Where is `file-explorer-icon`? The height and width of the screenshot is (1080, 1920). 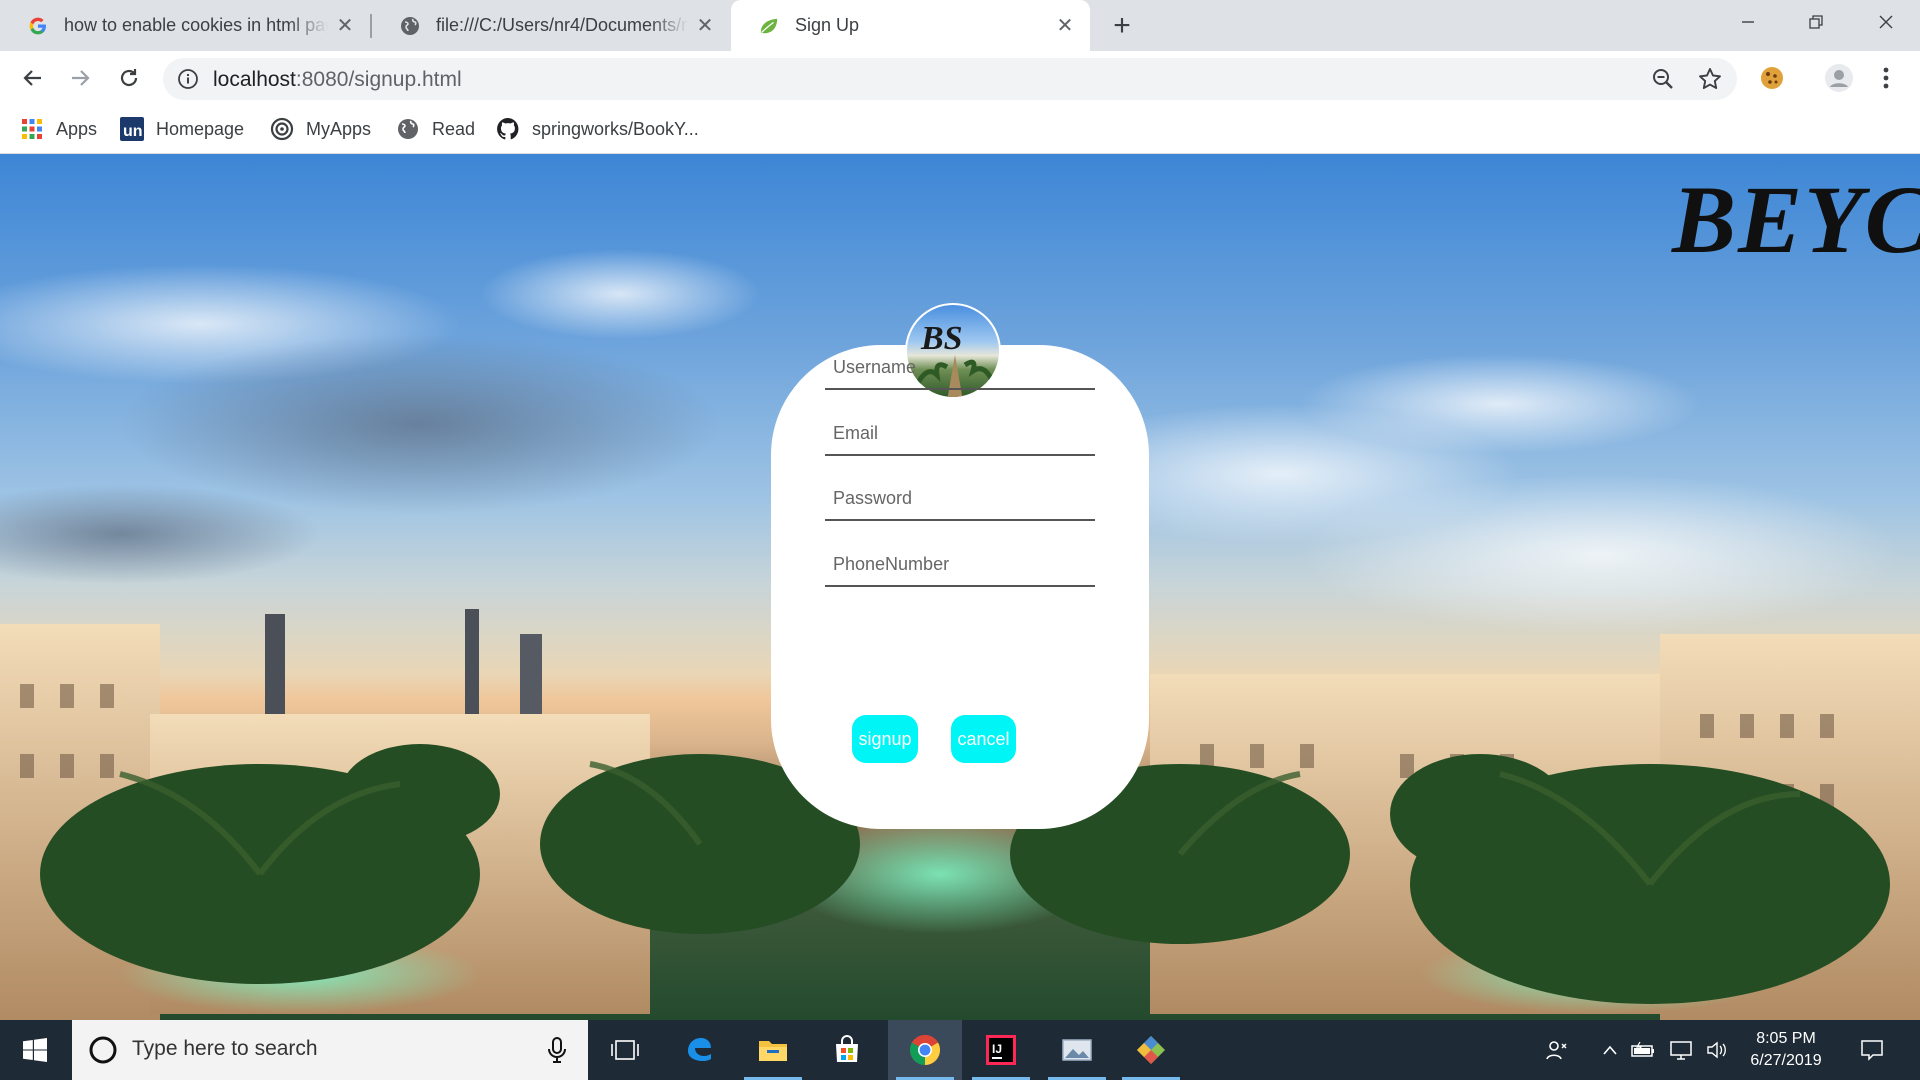
file-explorer-icon is located at coordinates (773, 1051).